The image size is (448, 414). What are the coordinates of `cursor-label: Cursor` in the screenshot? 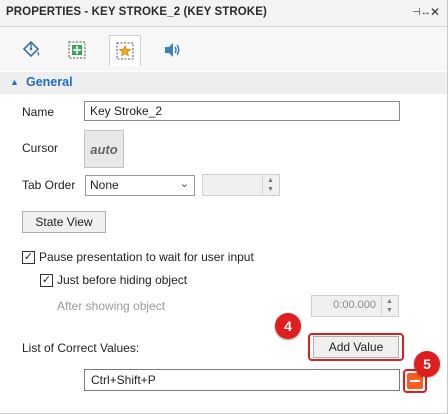 It's located at (40, 148).